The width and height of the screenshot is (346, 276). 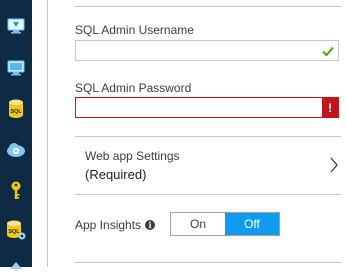 I want to click on webapp-settings-title: Web app Settings, so click(x=132, y=156).